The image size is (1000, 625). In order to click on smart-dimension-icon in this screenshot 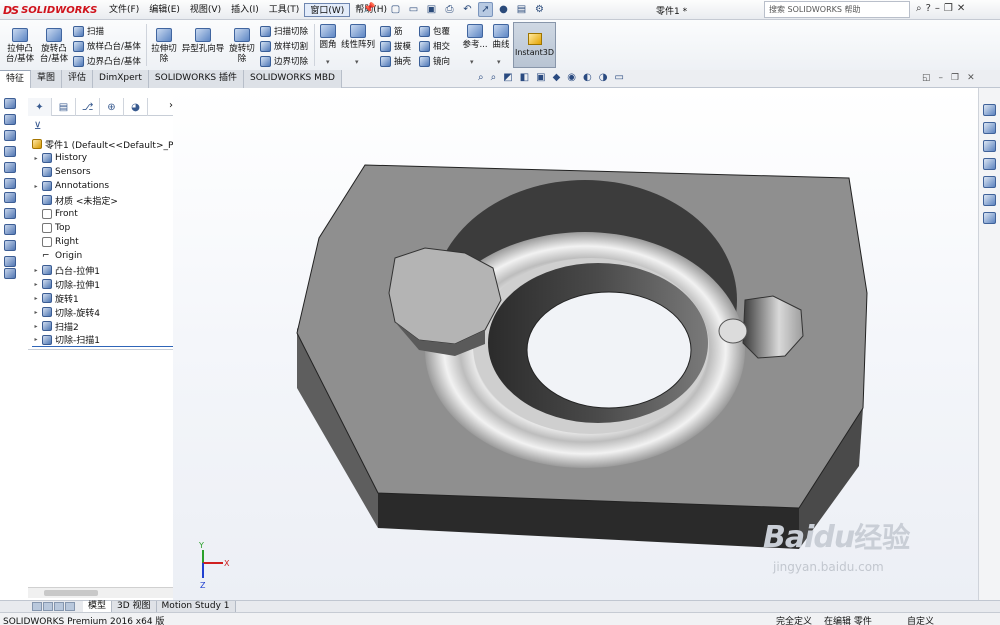, I will do `click(10, 119)`.